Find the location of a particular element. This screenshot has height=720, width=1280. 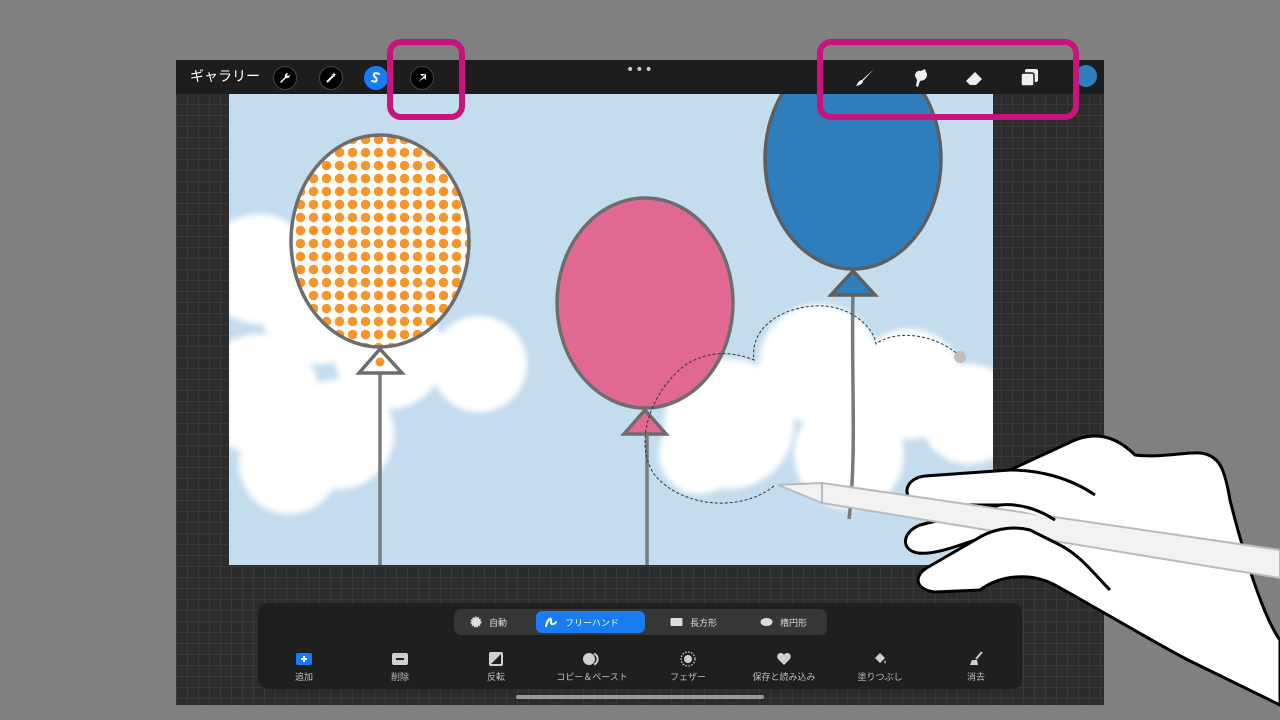

action-save-load: 保存と読み込み is located at coordinates (784, 667).